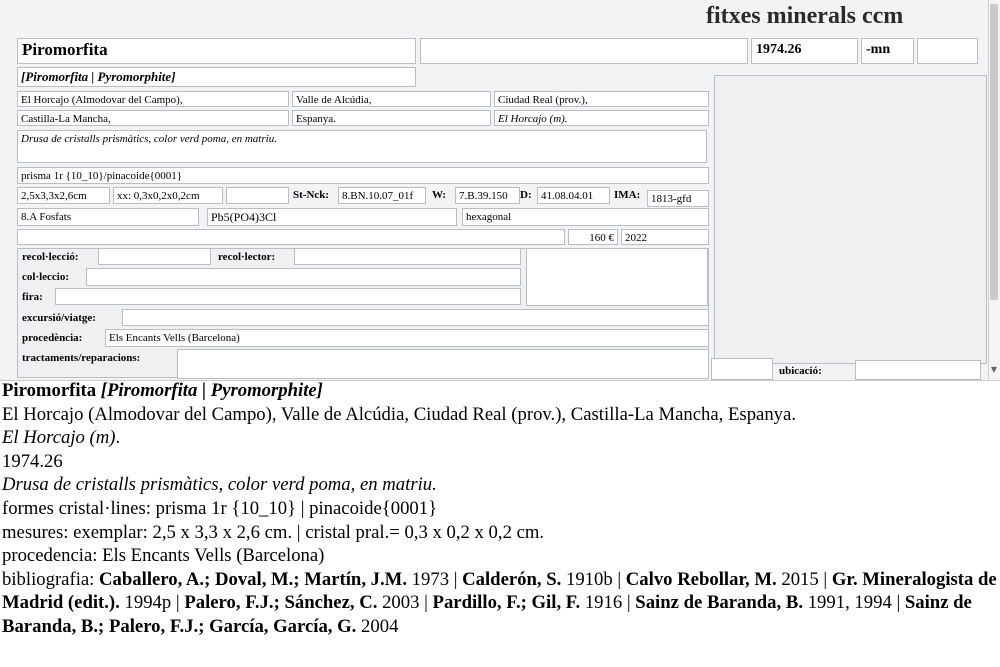 This screenshot has width=1000, height=667. Describe the element at coordinates (601, 603) in the screenshot. I see `bibliography-year: 1916` at that location.